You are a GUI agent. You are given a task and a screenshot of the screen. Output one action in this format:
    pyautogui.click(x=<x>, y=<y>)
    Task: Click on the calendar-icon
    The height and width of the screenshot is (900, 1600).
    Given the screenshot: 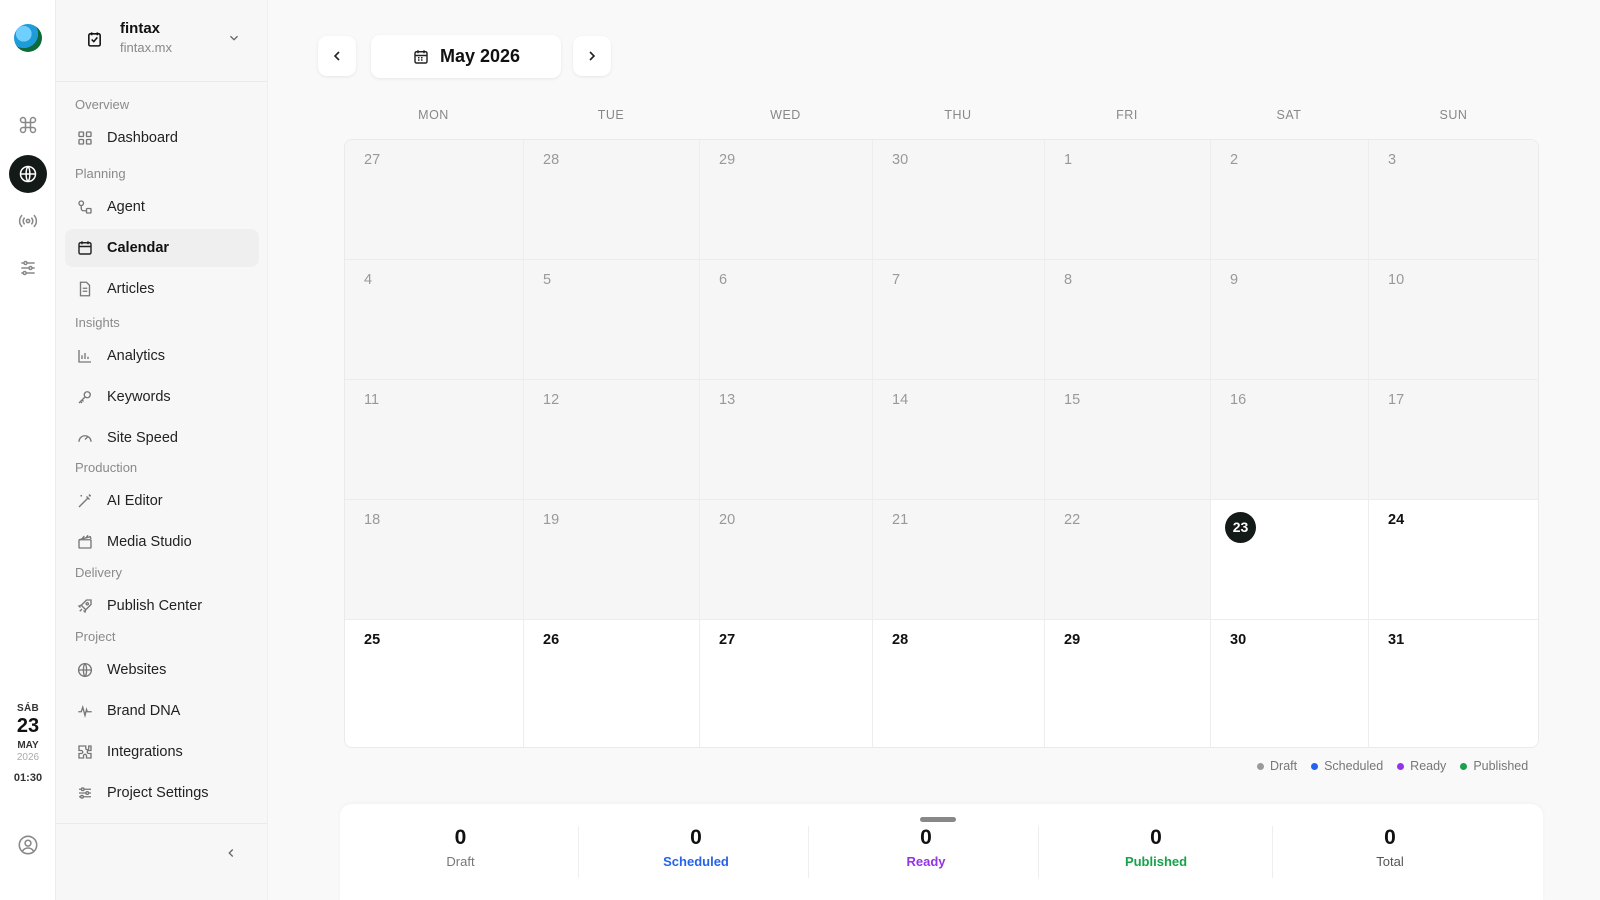 What is the action you would take?
    pyautogui.click(x=421, y=56)
    